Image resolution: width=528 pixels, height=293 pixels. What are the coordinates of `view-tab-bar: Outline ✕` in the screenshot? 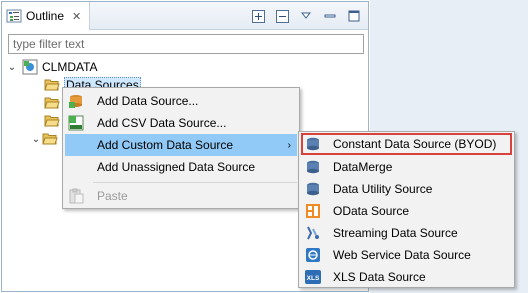 It's located at (185, 16).